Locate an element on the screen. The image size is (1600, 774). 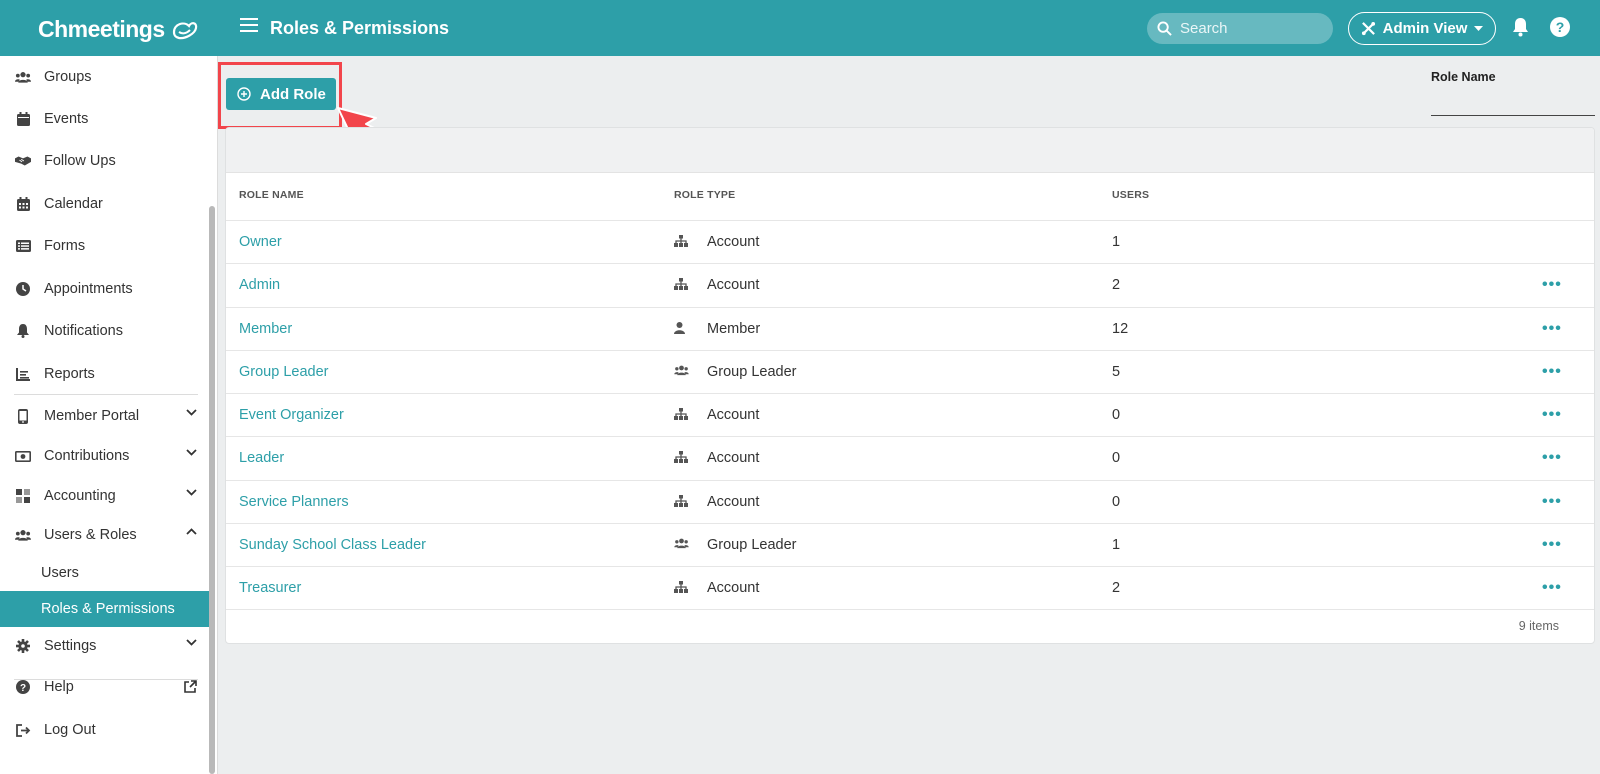
sidebar-item-label: Log Out is located at coordinates (70, 730).